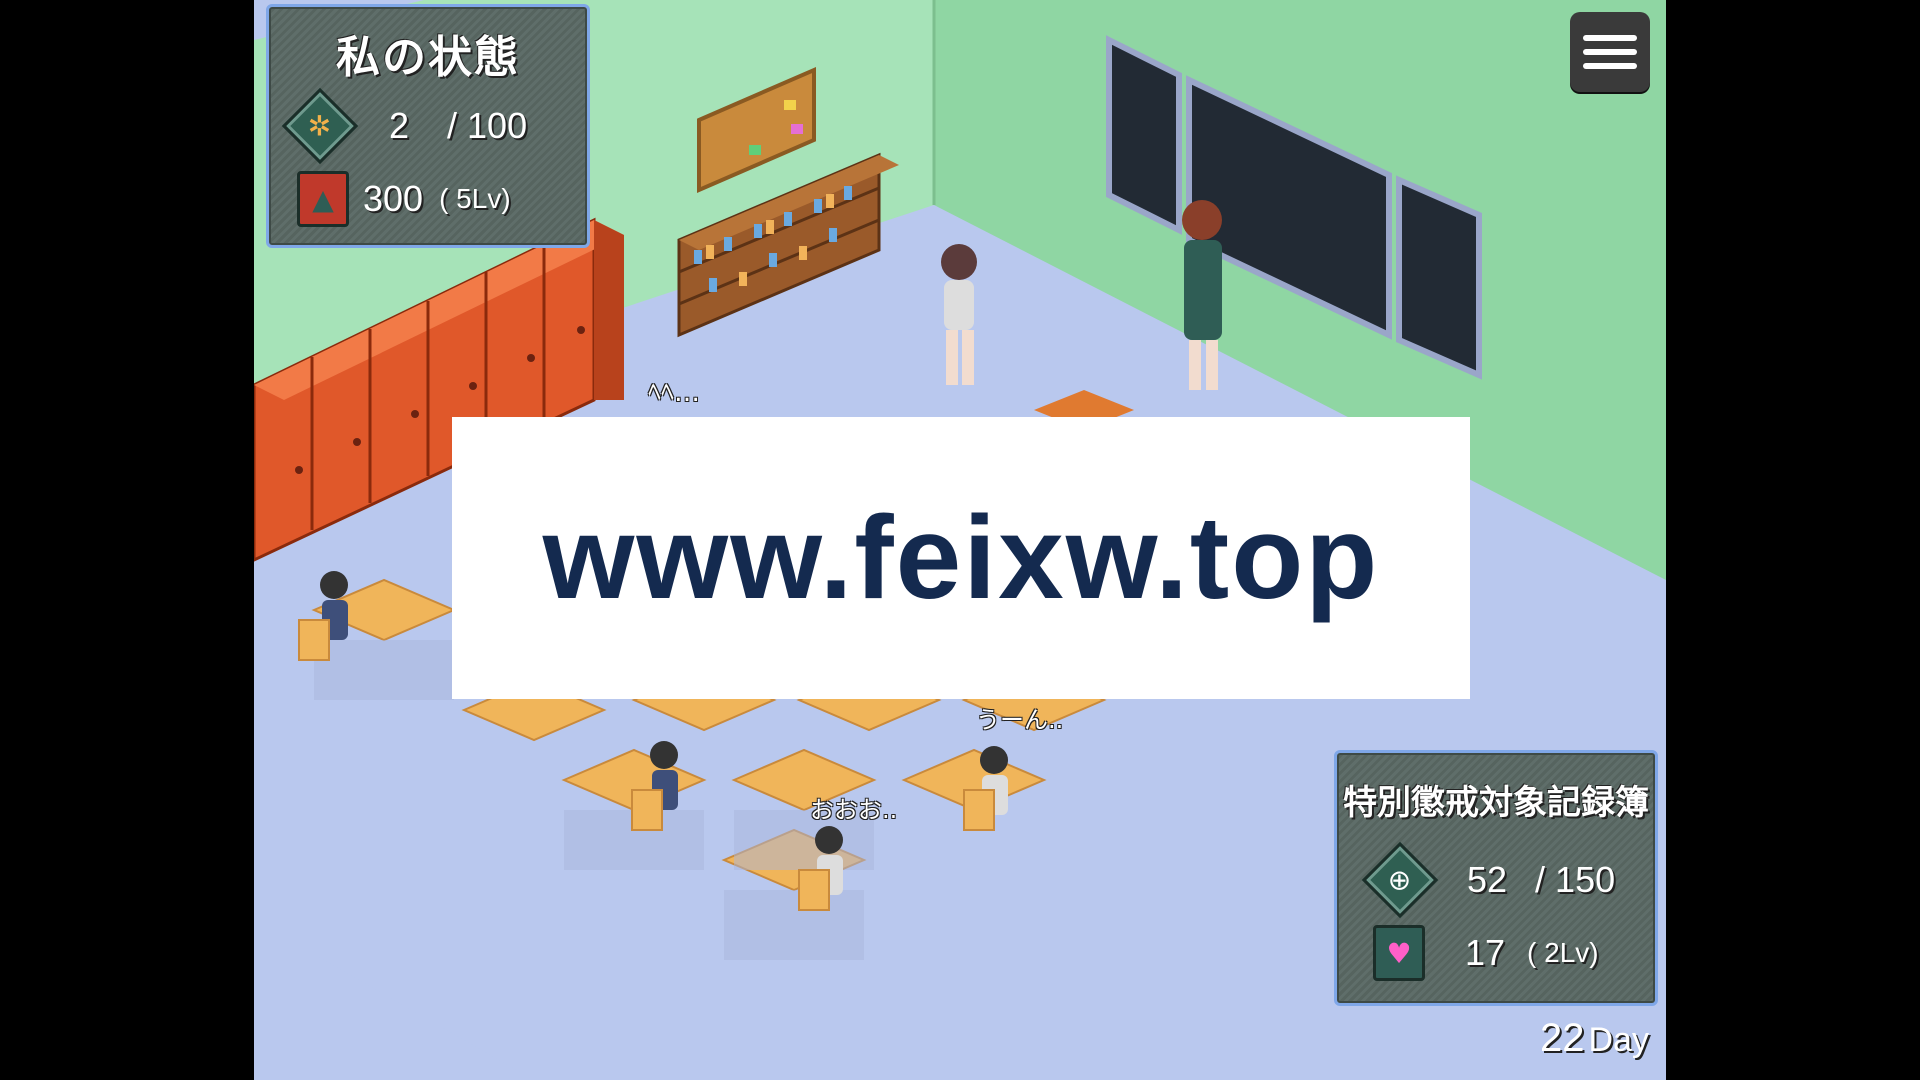 The width and height of the screenshot is (1920, 1080). I want to click on menu-bar-middle, so click(1610, 52).